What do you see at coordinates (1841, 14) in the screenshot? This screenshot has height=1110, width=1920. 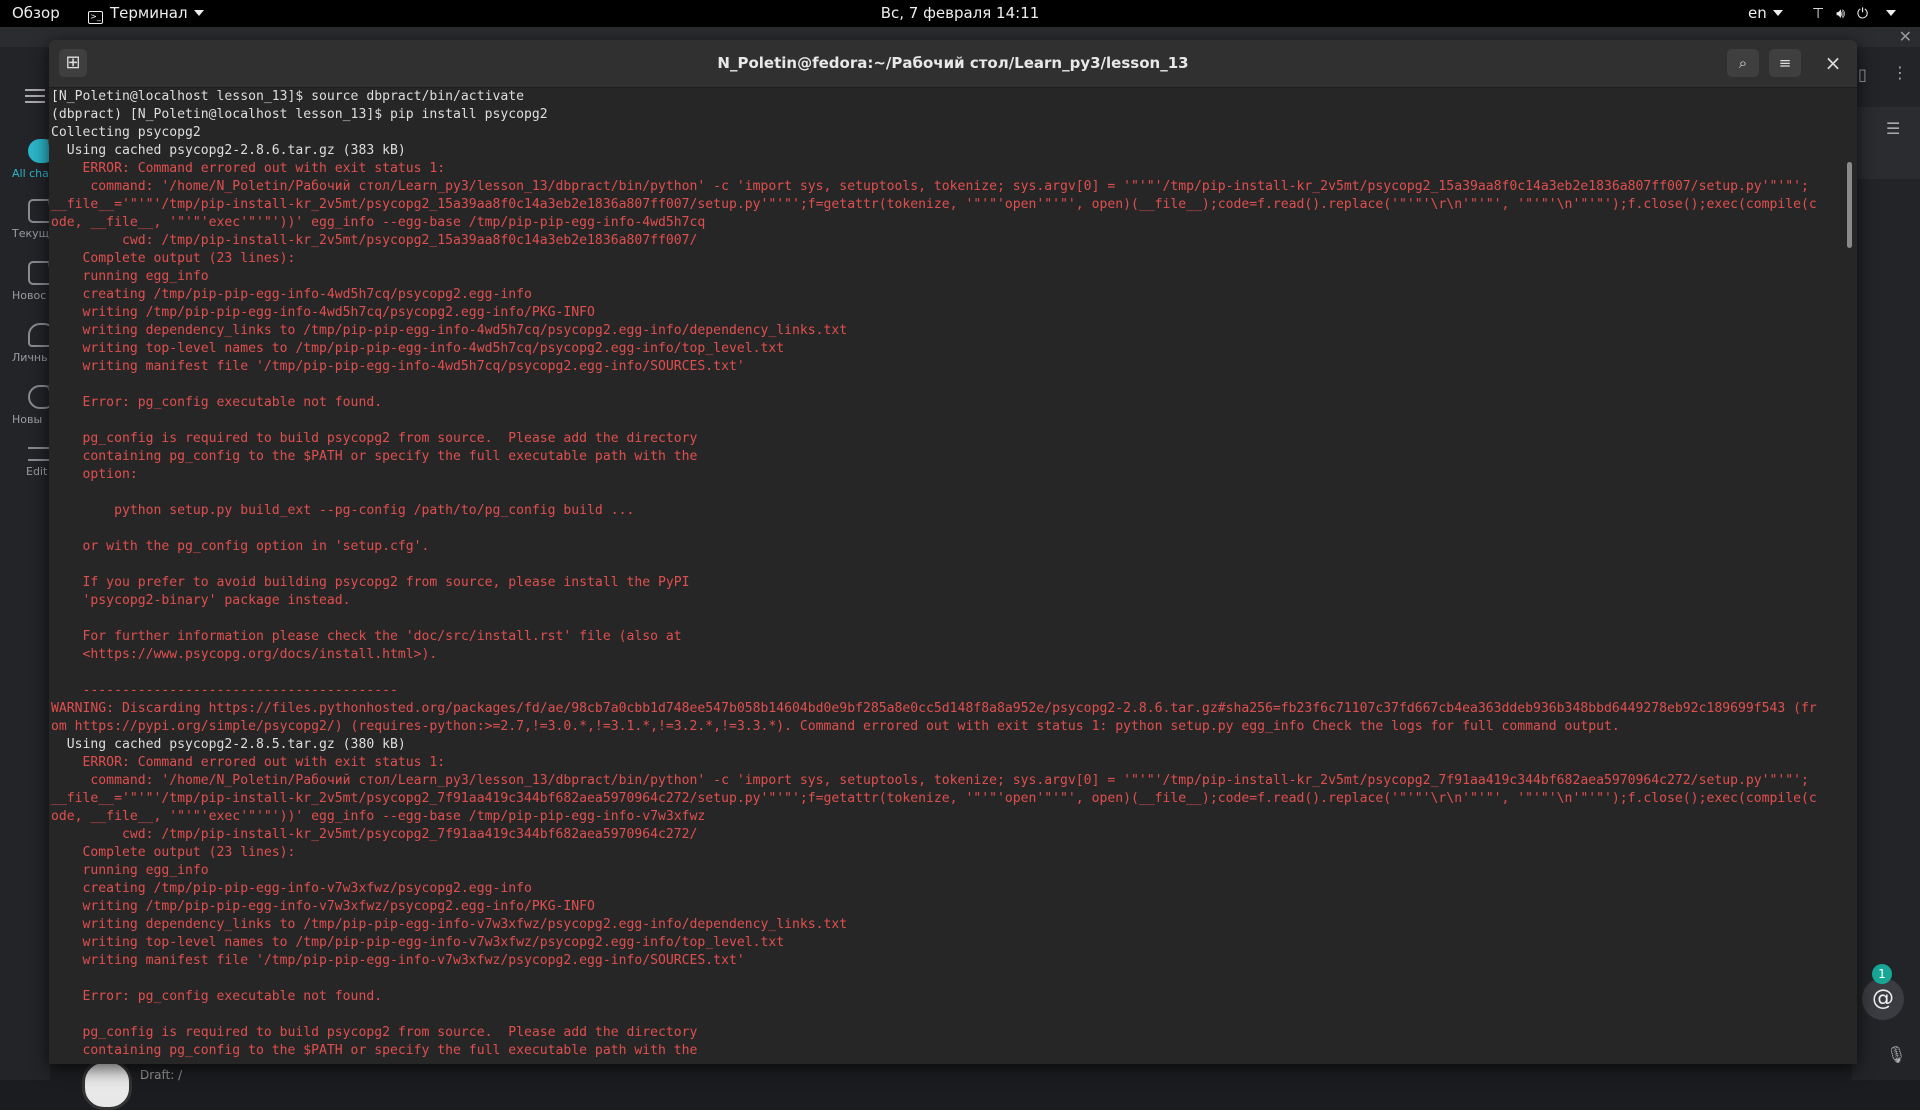 I see `volume-icon: 🔊︎` at bounding box center [1841, 14].